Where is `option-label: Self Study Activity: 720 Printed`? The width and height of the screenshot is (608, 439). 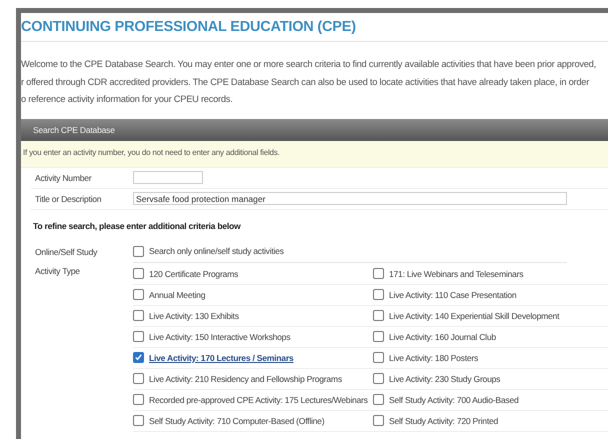
option-label: Self Study Activity: 720 Printed is located at coordinates (443, 421).